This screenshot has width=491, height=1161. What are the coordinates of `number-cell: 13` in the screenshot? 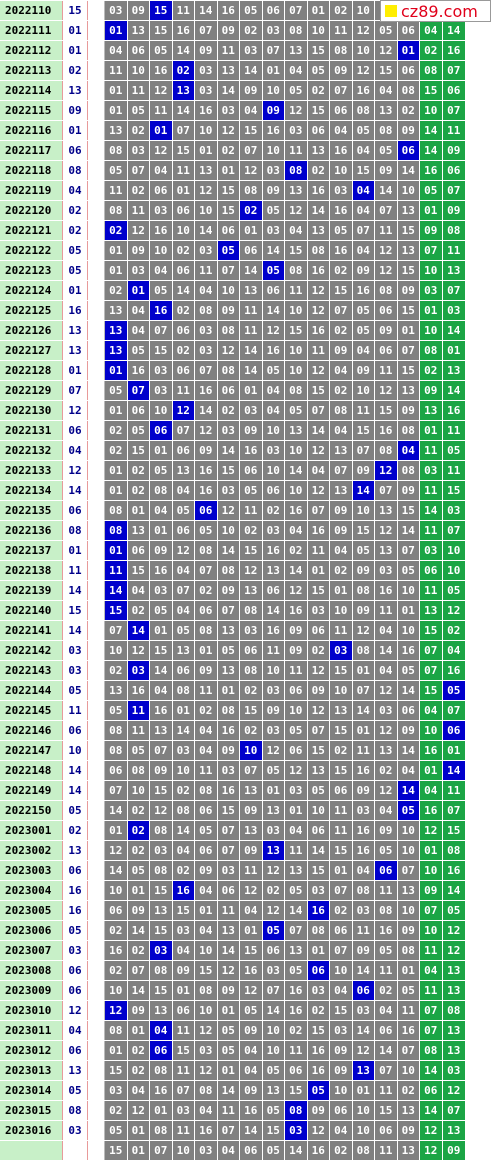 It's located at (453, 270).